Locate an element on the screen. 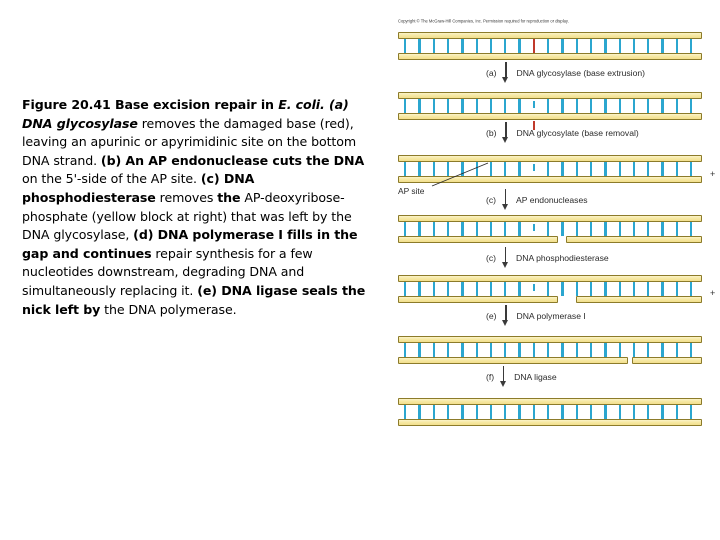 This screenshot has height=540, width=720. caption-run: on the 5'-side of the AP site. is located at coordinates (111, 179).